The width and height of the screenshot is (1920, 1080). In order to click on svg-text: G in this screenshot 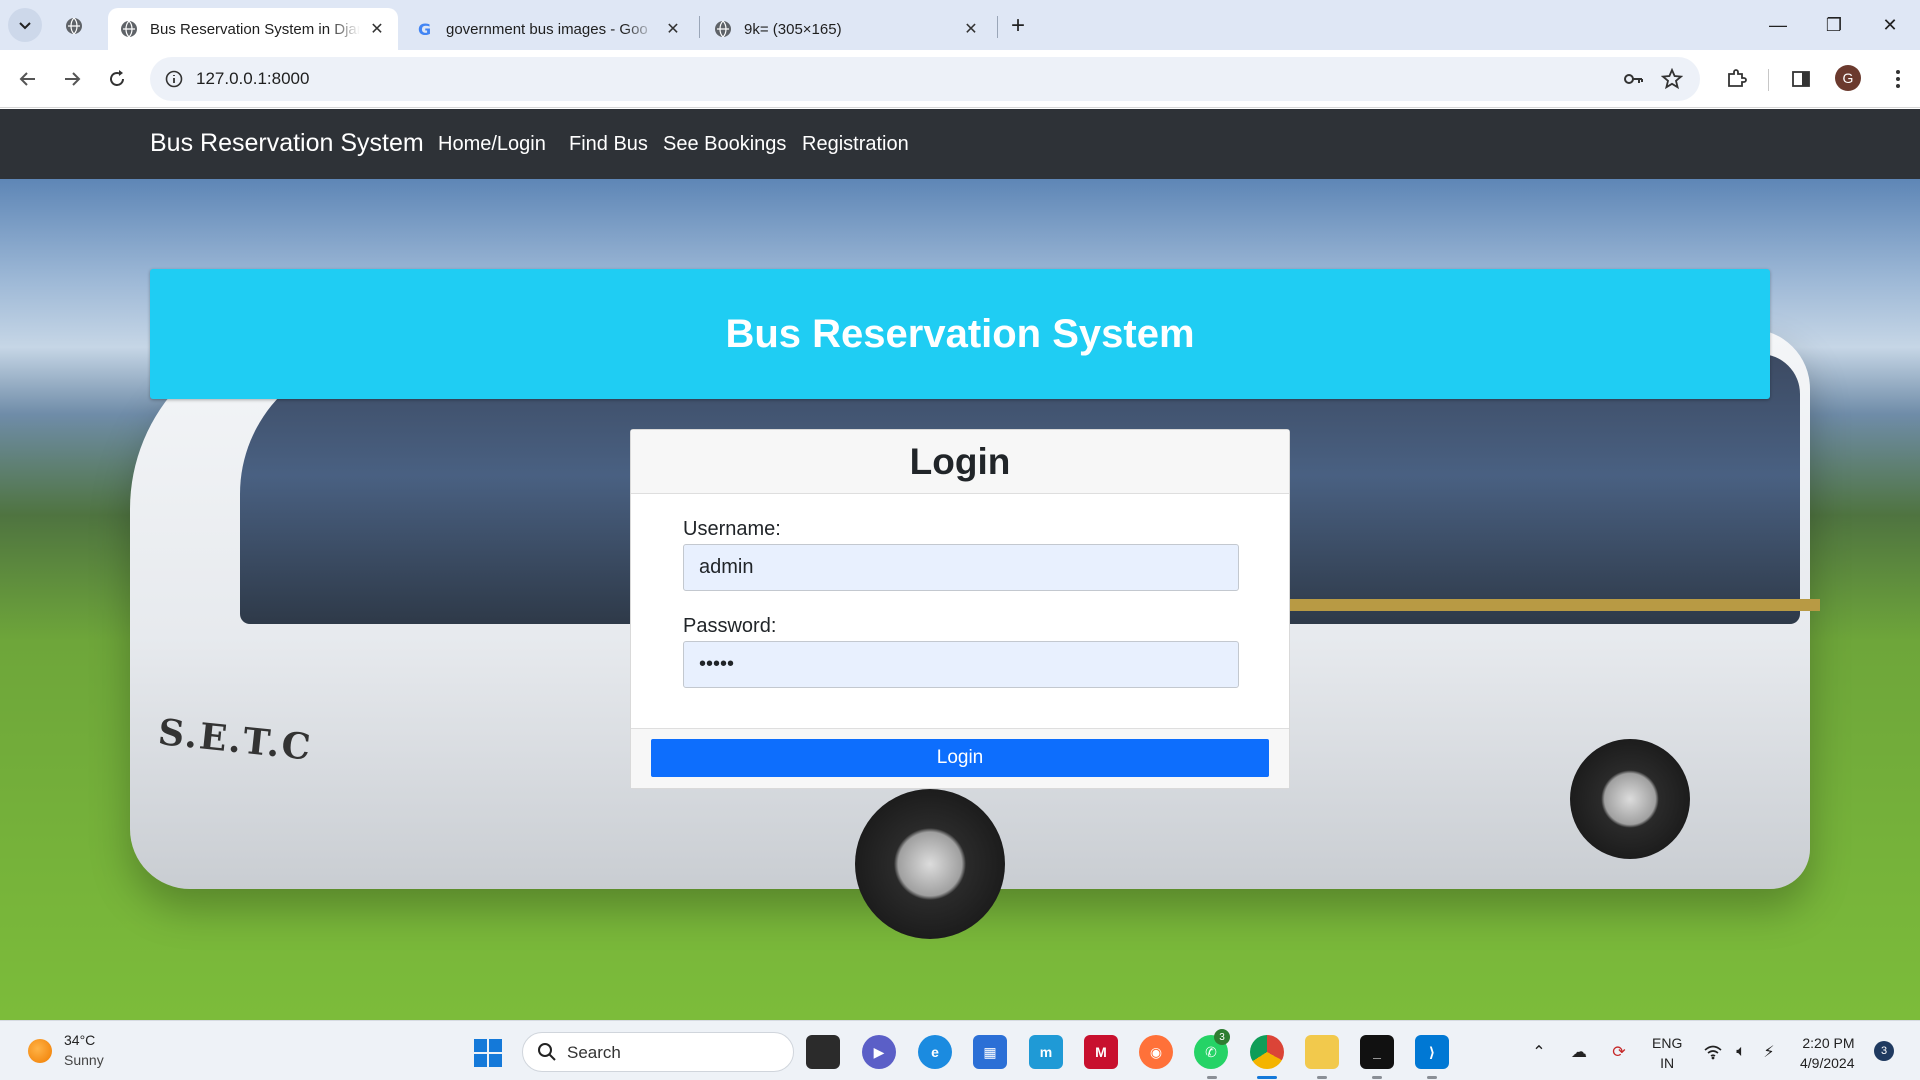, I will do `click(424, 29)`.